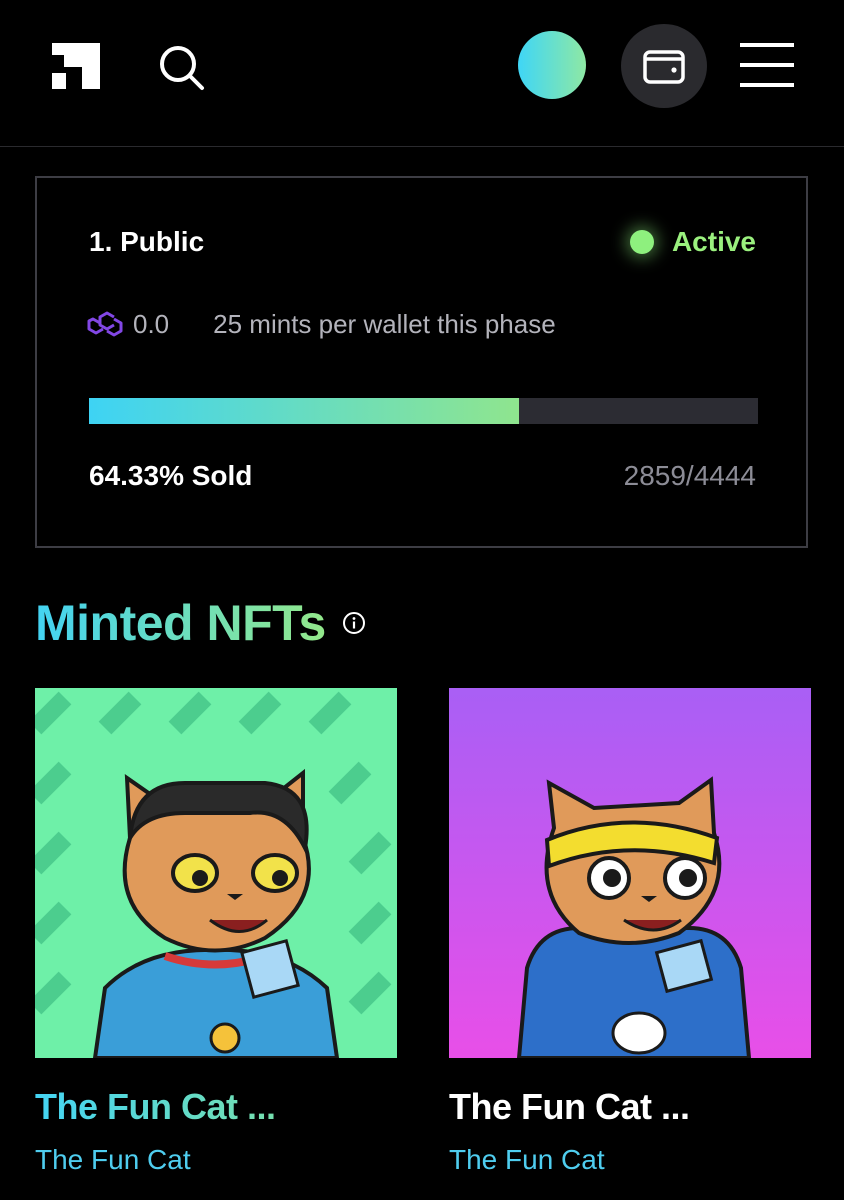 Image resolution: width=844 pixels, height=1200 pixels. What do you see at coordinates (105, 324) in the screenshot?
I see `polygon-icon` at bounding box center [105, 324].